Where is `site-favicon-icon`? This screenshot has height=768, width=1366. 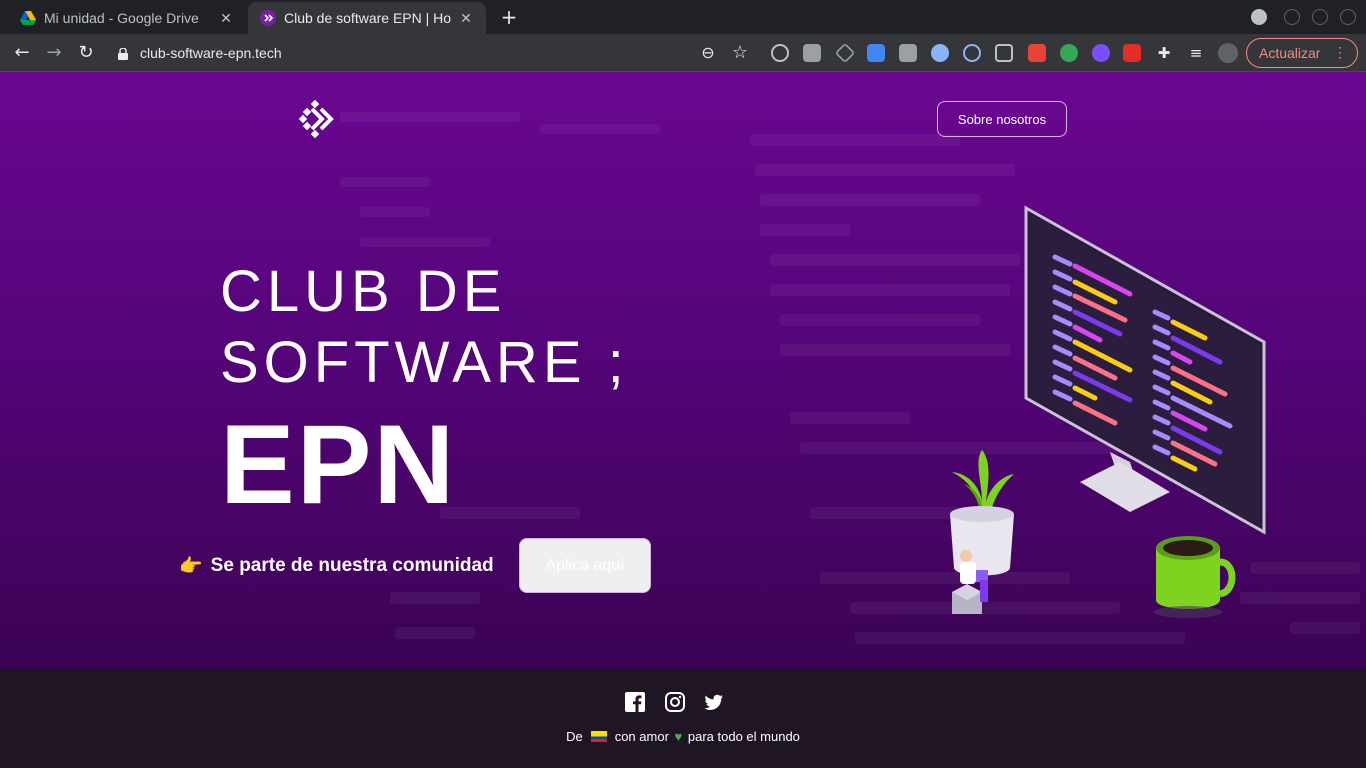
site-favicon-icon is located at coordinates (268, 18).